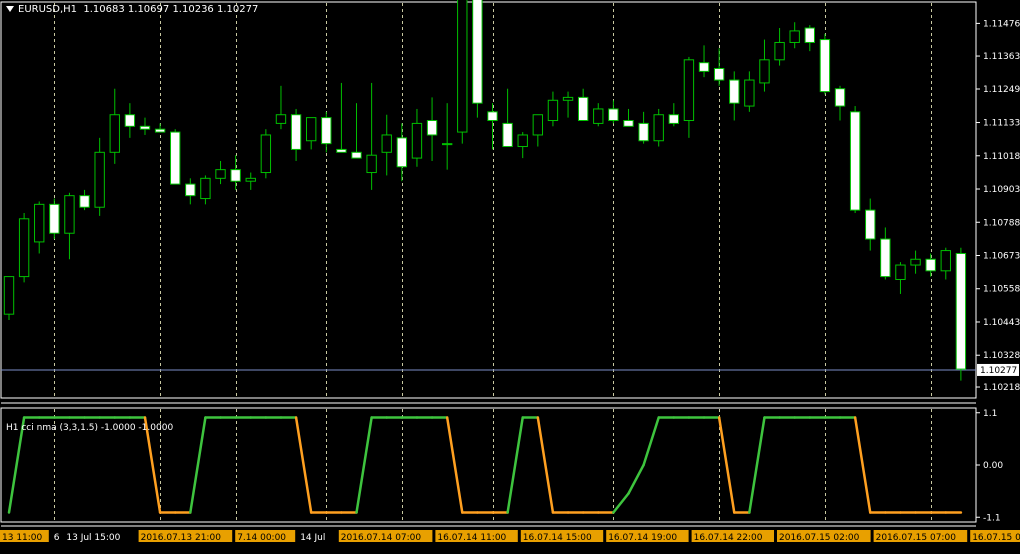  What do you see at coordinates (1001, 57) in the screenshot?
I see `price-tick-label: 1.11363` at bounding box center [1001, 57].